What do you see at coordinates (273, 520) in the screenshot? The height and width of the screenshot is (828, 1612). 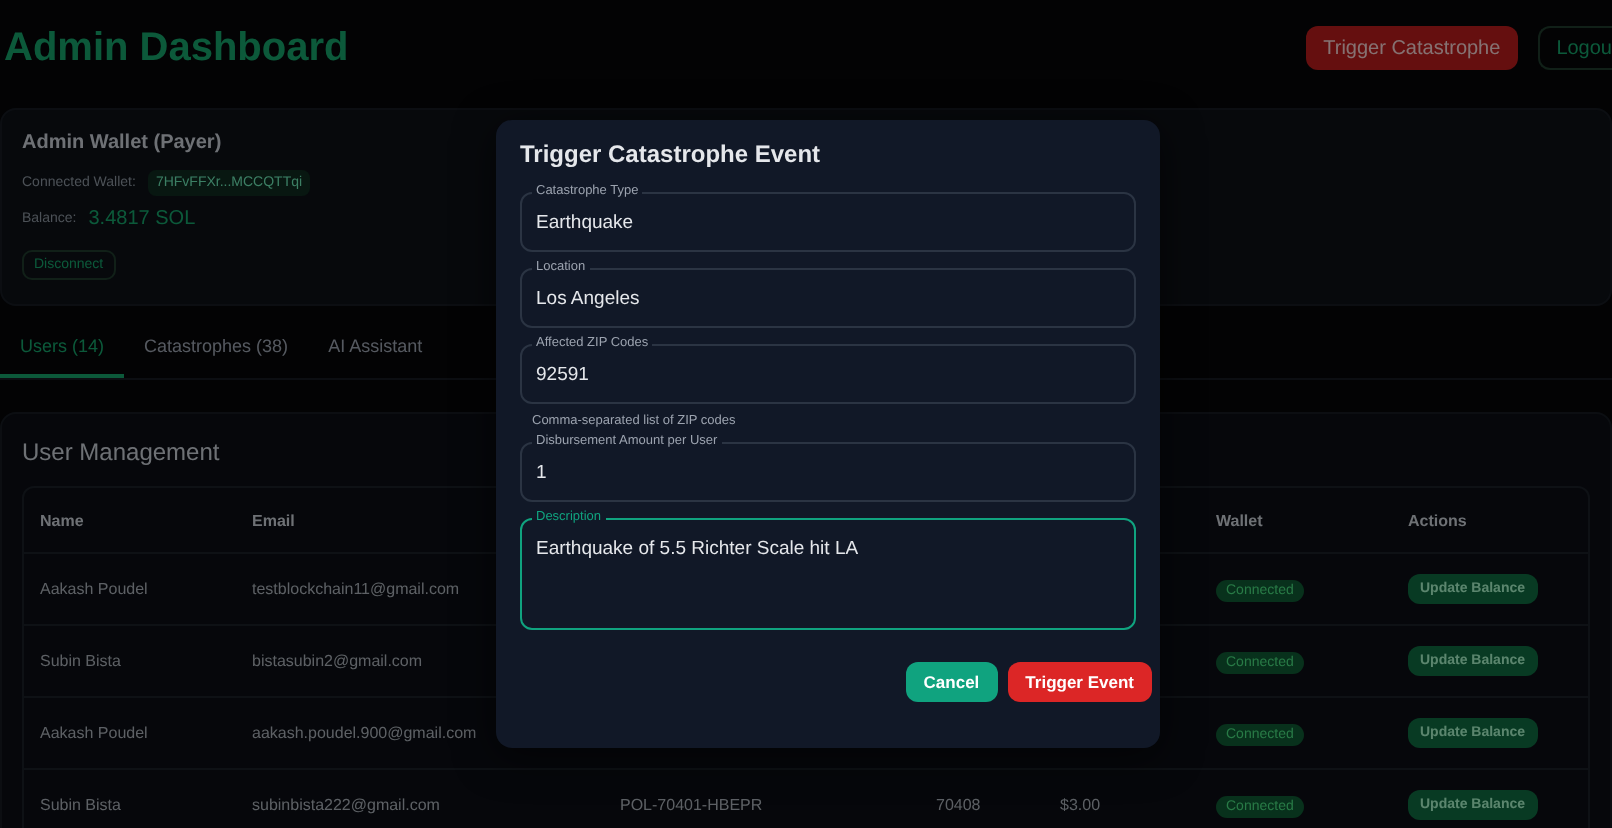 I see `column-header: Email` at bounding box center [273, 520].